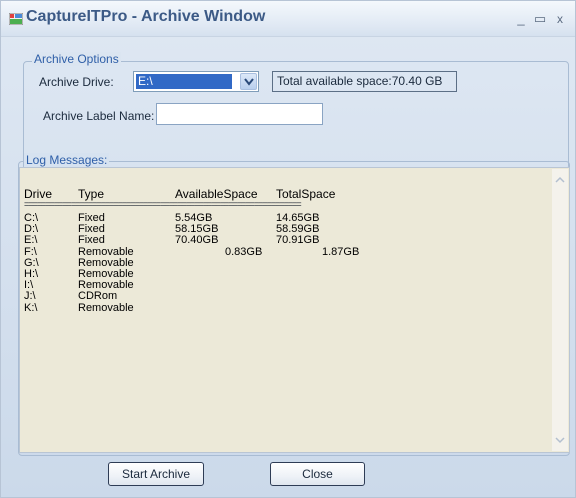 The height and width of the screenshot is (498, 576). What do you see at coordinates (560, 310) in the screenshot?
I see `log-scrollbar` at bounding box center [560, 310].